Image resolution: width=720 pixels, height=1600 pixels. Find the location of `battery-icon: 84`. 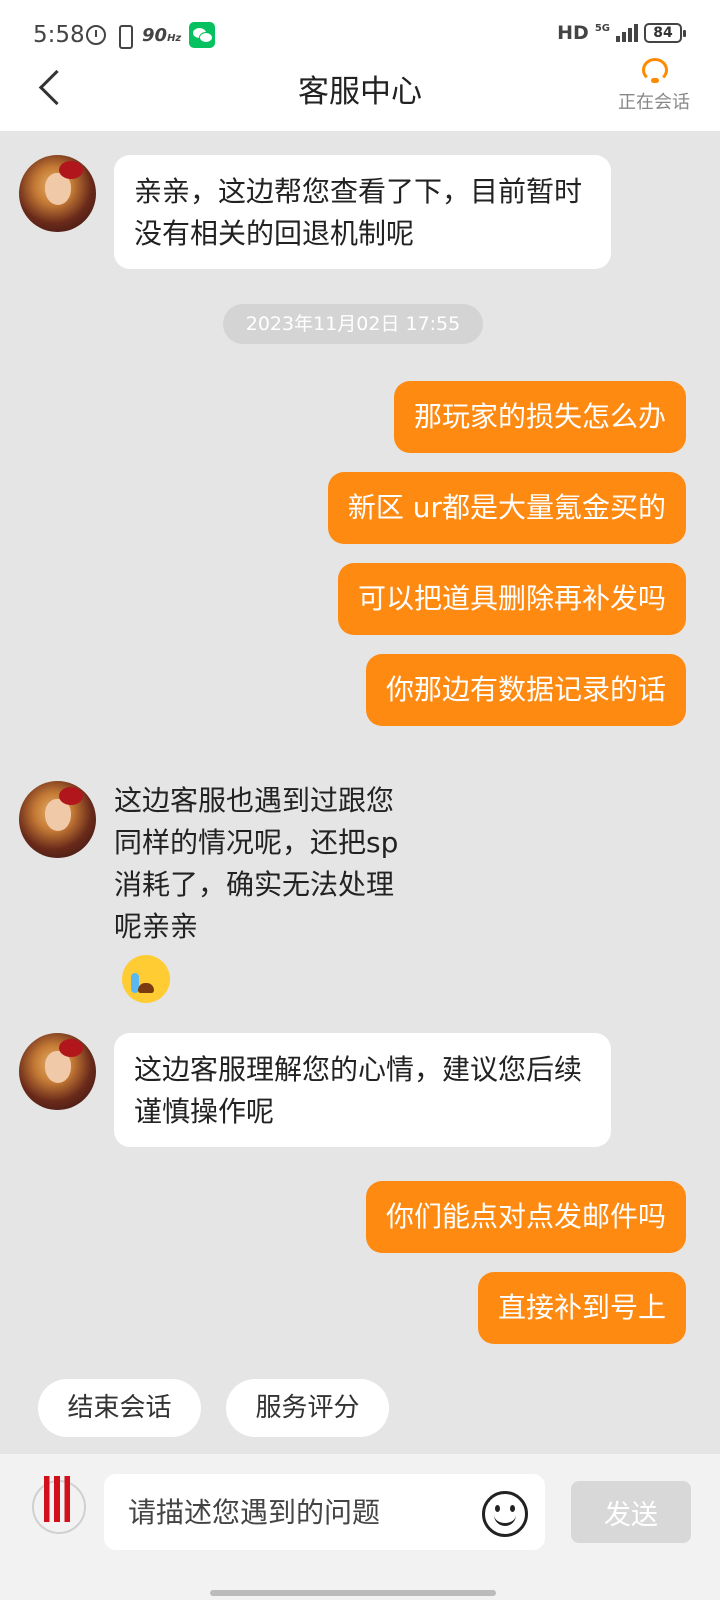

battery-icon: 84 is located at coordinates (665, 33).